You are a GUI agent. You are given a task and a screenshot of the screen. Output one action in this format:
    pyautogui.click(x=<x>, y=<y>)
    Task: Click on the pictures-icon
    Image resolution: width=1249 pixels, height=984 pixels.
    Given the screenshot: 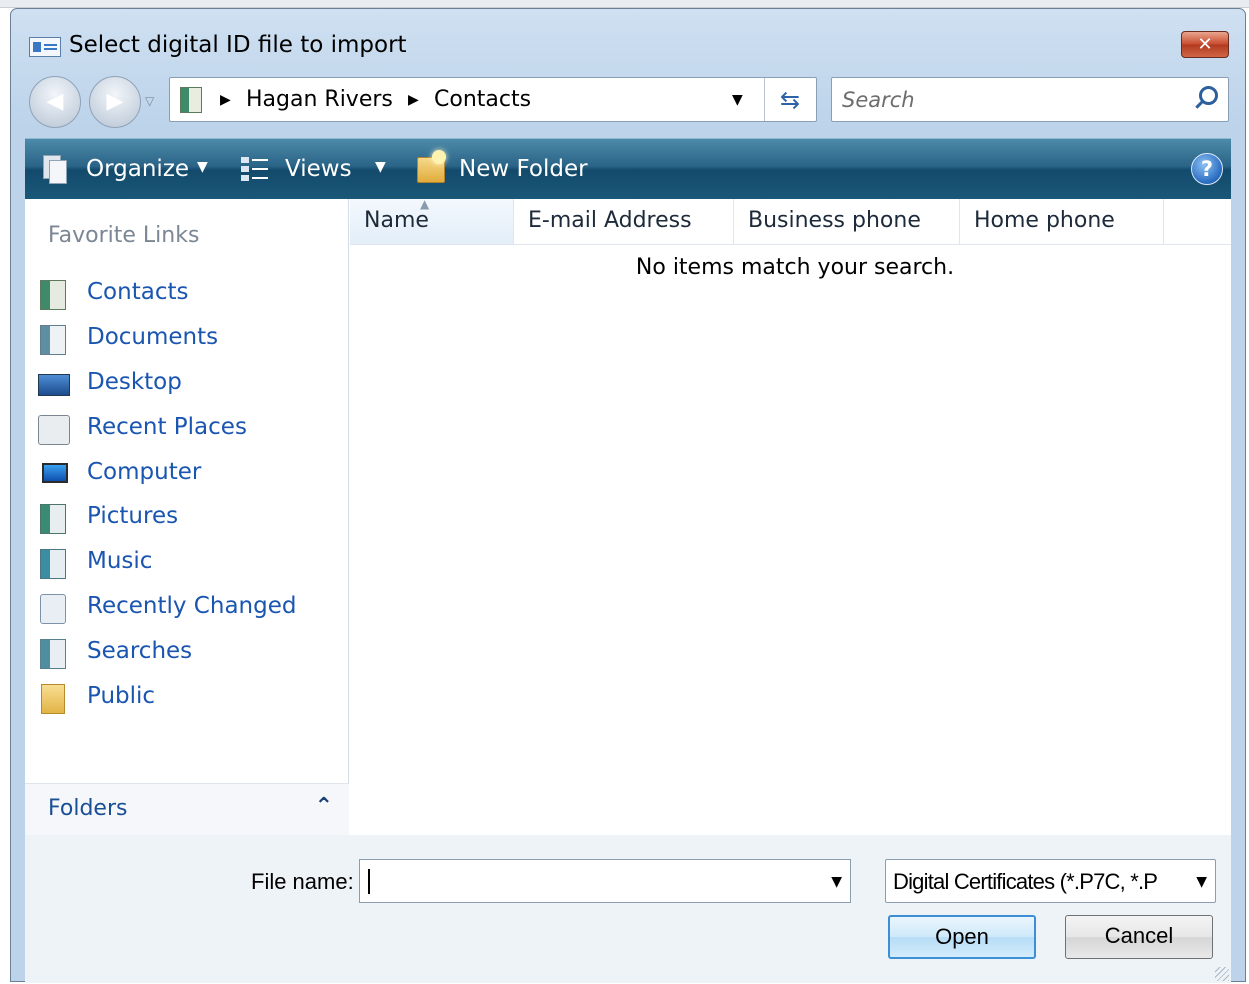 What is the action you would take?
    pyautogui.click(x=53, y=519)
    